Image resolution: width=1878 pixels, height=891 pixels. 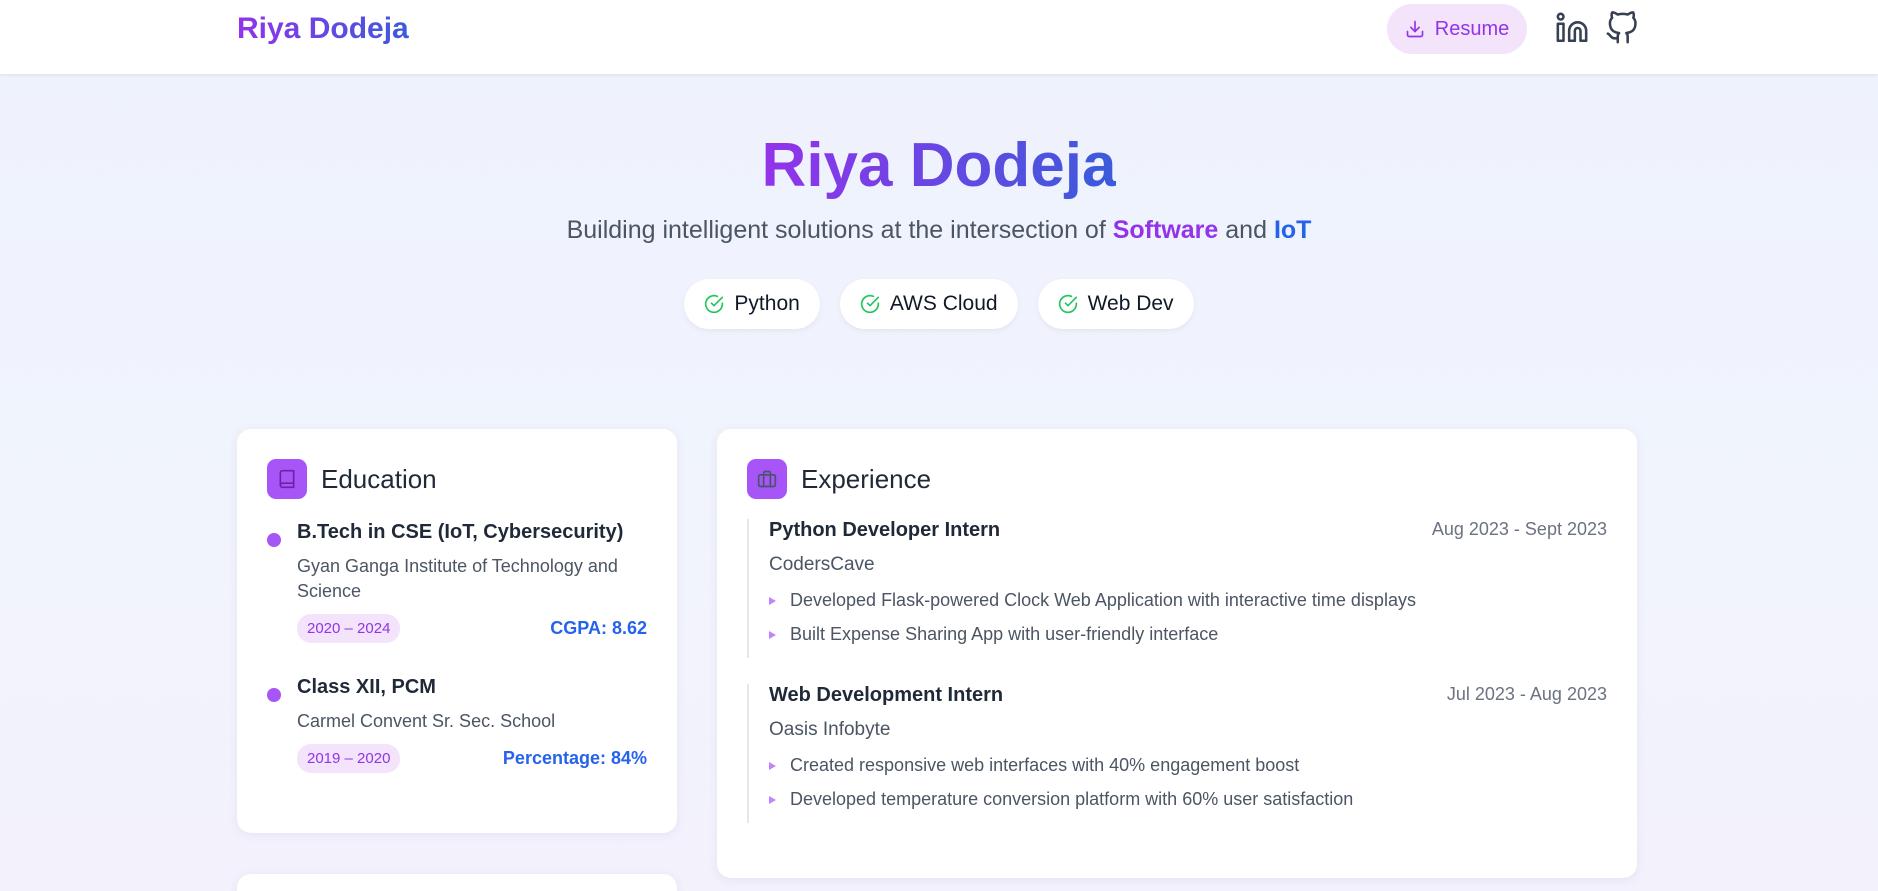 What do you see at coordinates (1246, 230) in the screenshot?
I see `tagline-and: and` at bounding box center [1246, 230].